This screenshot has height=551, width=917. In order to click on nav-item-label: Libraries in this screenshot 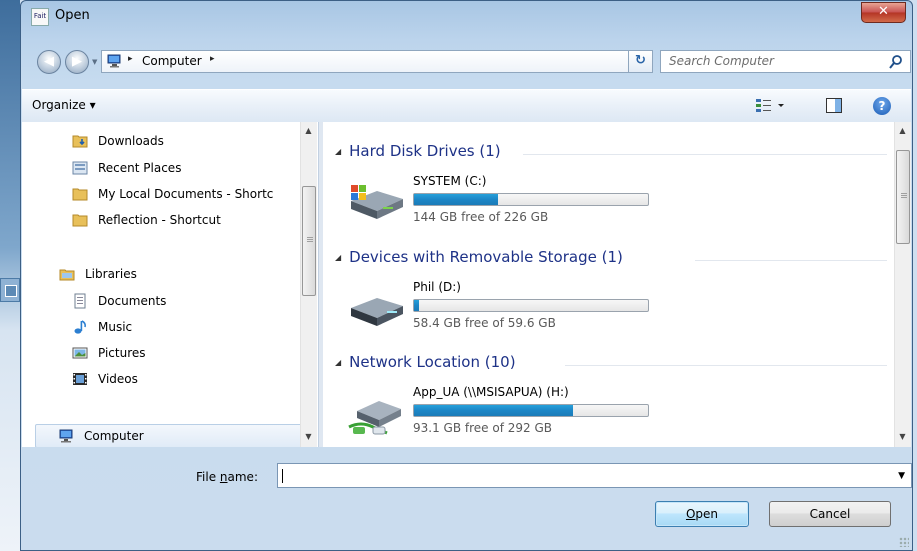, I will do `click(111, 274)`.